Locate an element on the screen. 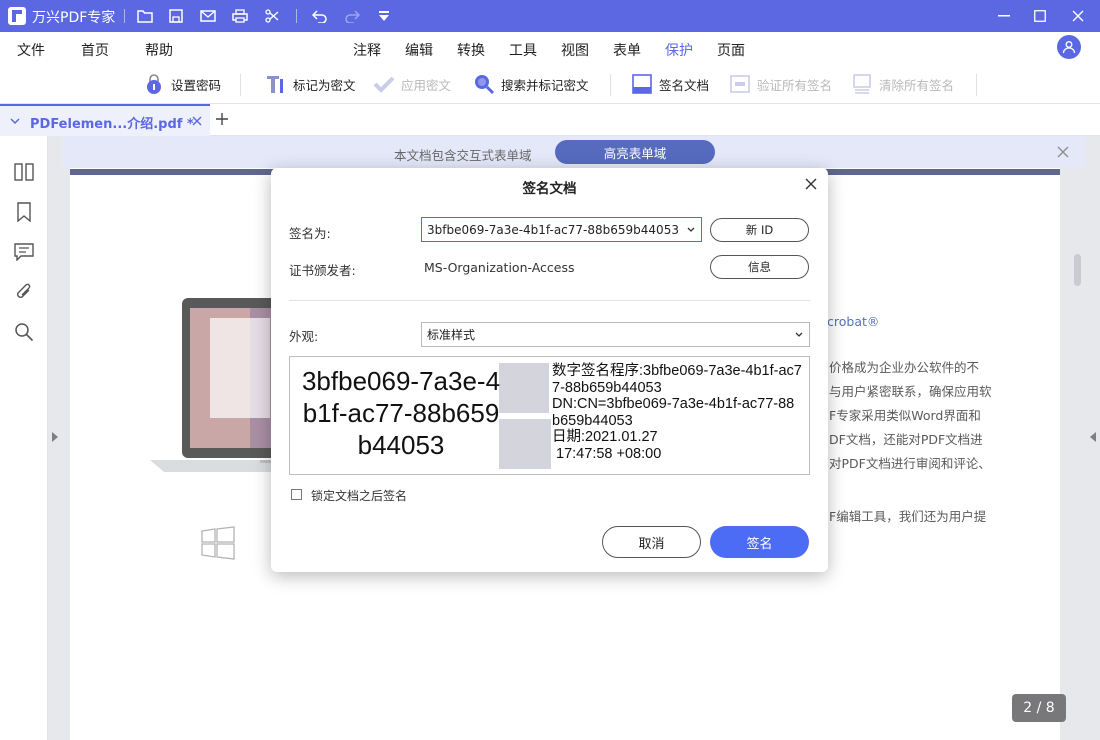  comment-icon is located at coordinates (24, 252).